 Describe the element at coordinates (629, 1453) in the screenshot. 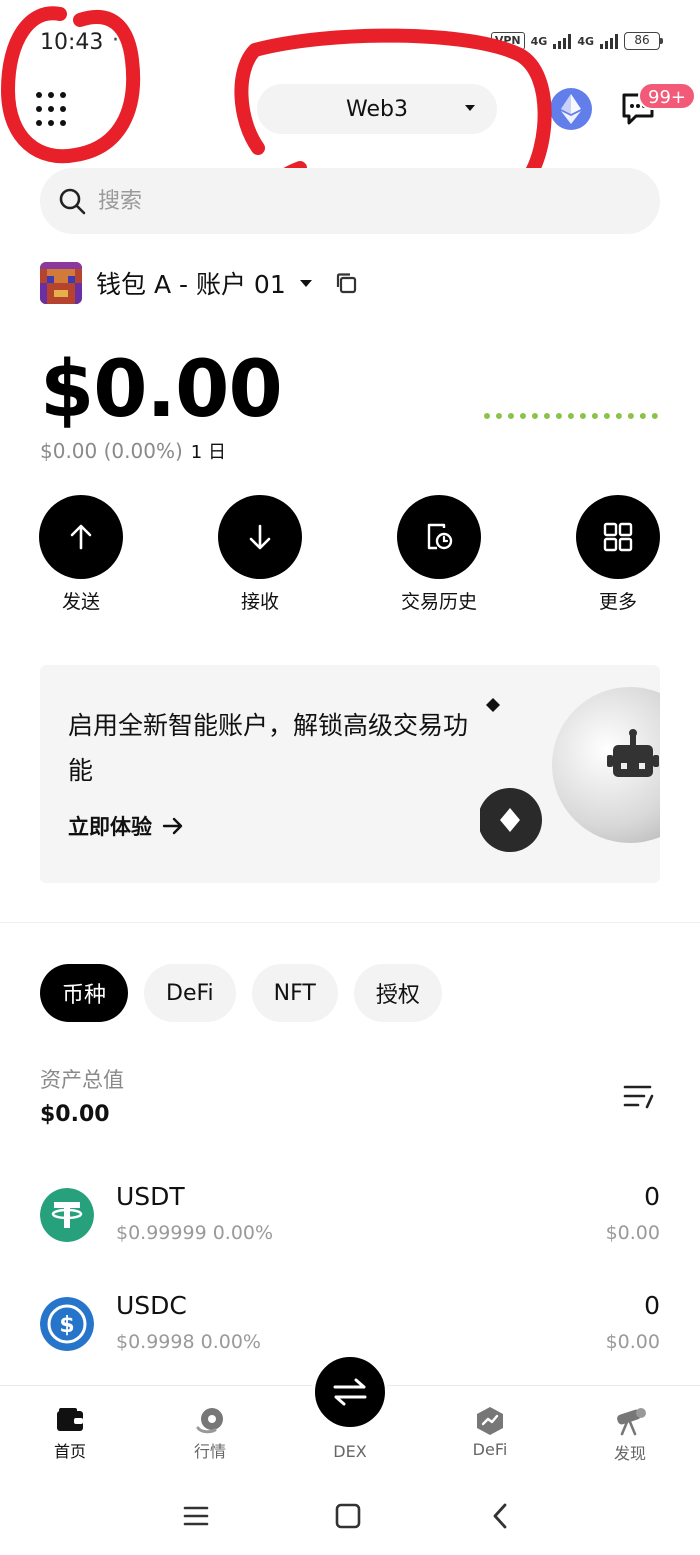

I see `nav-discover-label: 发现` at that location.